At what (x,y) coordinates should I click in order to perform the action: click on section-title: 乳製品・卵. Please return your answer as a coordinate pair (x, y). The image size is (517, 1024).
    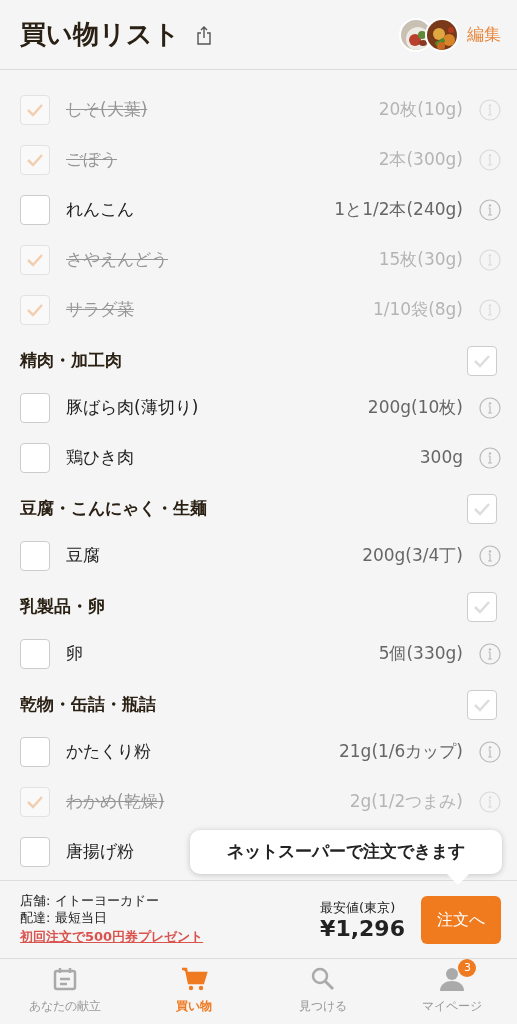
    Looking at the image, I should click on (62, 607).